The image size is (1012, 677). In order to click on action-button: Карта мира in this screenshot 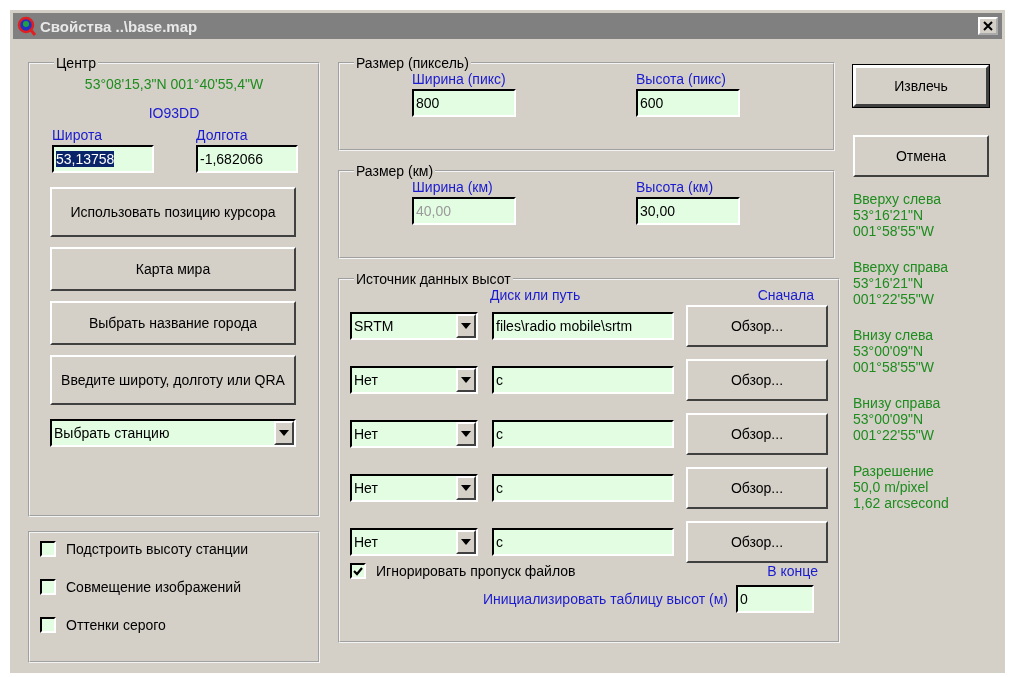, I will do `click(173, 269)`.